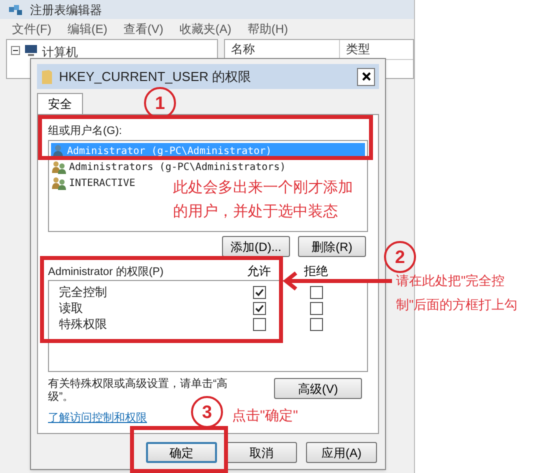  I want to click on close-icon, so click(366, 76).